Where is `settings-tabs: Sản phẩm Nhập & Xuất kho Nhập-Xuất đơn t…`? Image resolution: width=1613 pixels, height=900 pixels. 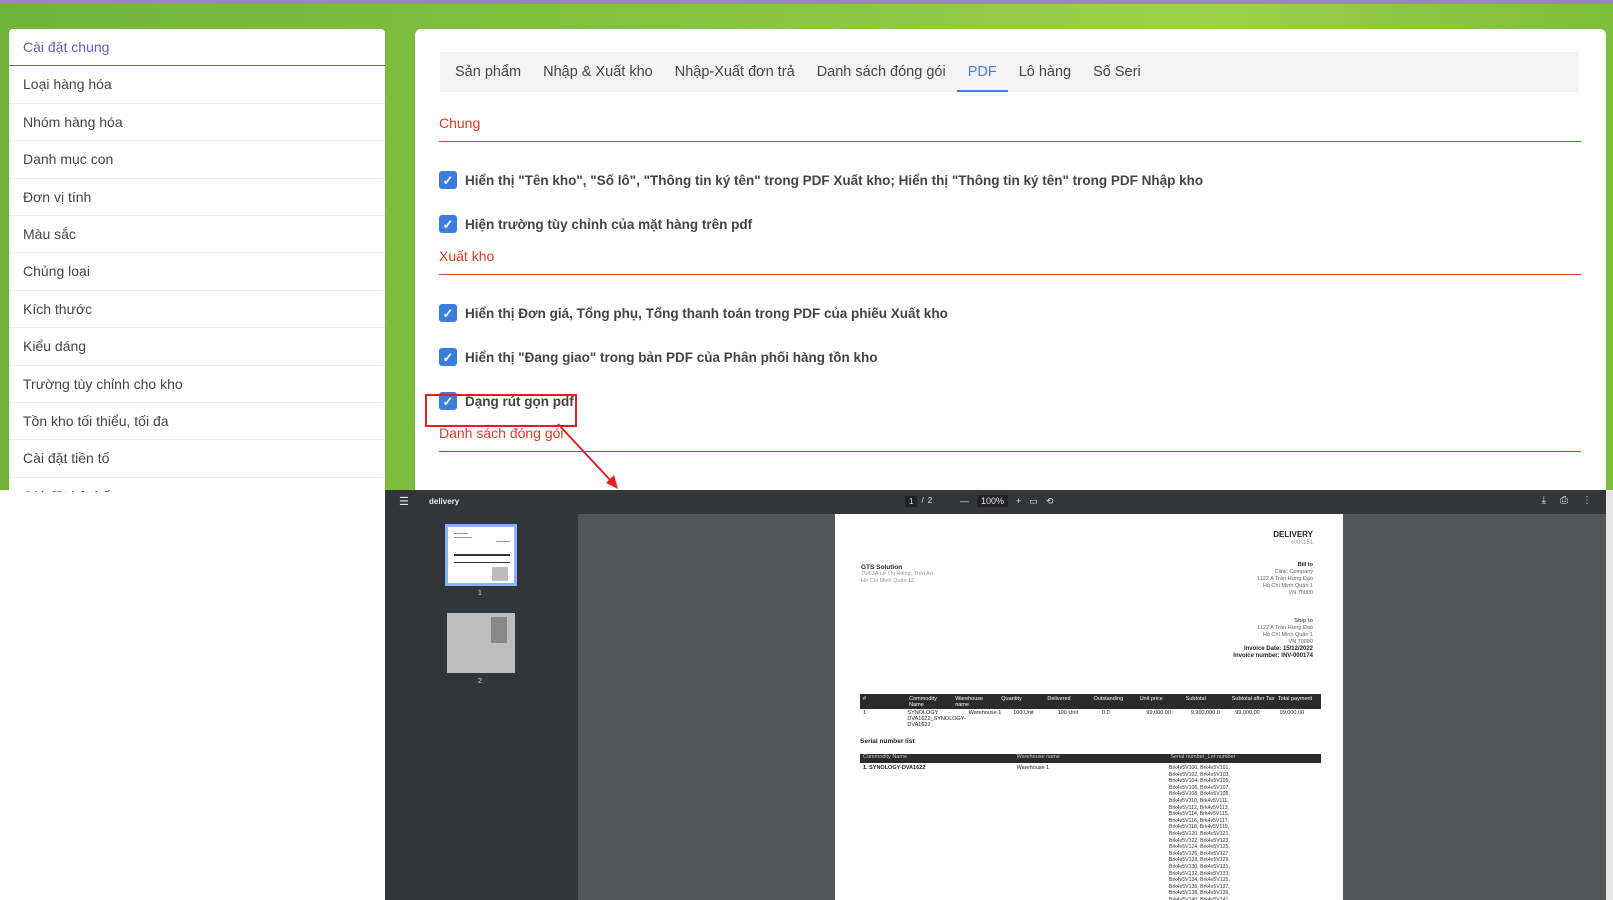 settings-tabs: Sản phẩm Nhập & Xuất kho Nhập-Xuất đơn t… is located at coordinates (1009, 72).